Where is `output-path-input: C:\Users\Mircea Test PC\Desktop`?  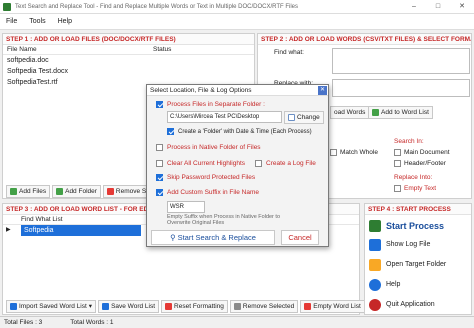 output-path-input: C:\Users\Mircea Test PC\Desktop is located at coordinates (224, 117).